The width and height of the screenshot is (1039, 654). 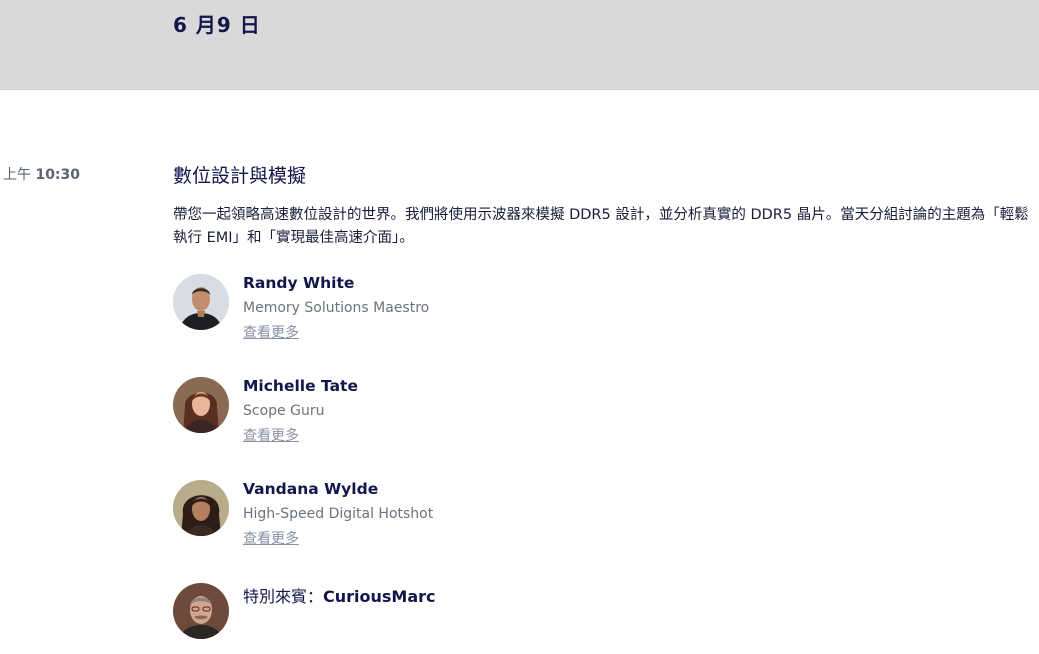 I want to click on date-title: 6 月9 日, so click(x=217, y=25).